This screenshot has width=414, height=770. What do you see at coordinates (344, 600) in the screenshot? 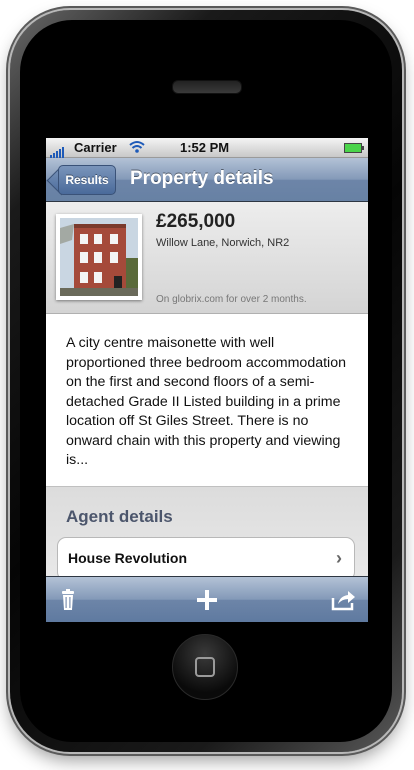
I see `share-icon` at bounding box center [344, 600].